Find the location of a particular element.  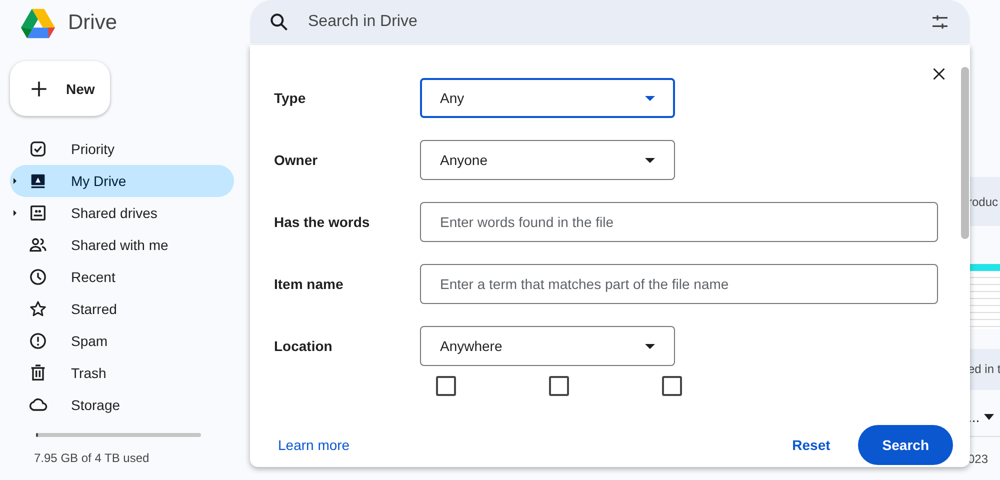

star-icon is located at coordinates (38, 309).